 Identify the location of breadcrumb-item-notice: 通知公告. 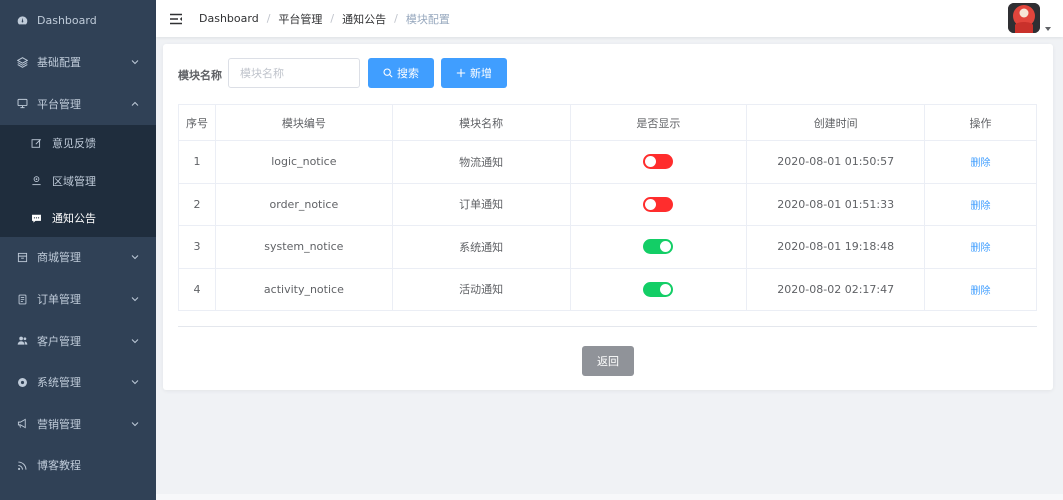
(364, 19).